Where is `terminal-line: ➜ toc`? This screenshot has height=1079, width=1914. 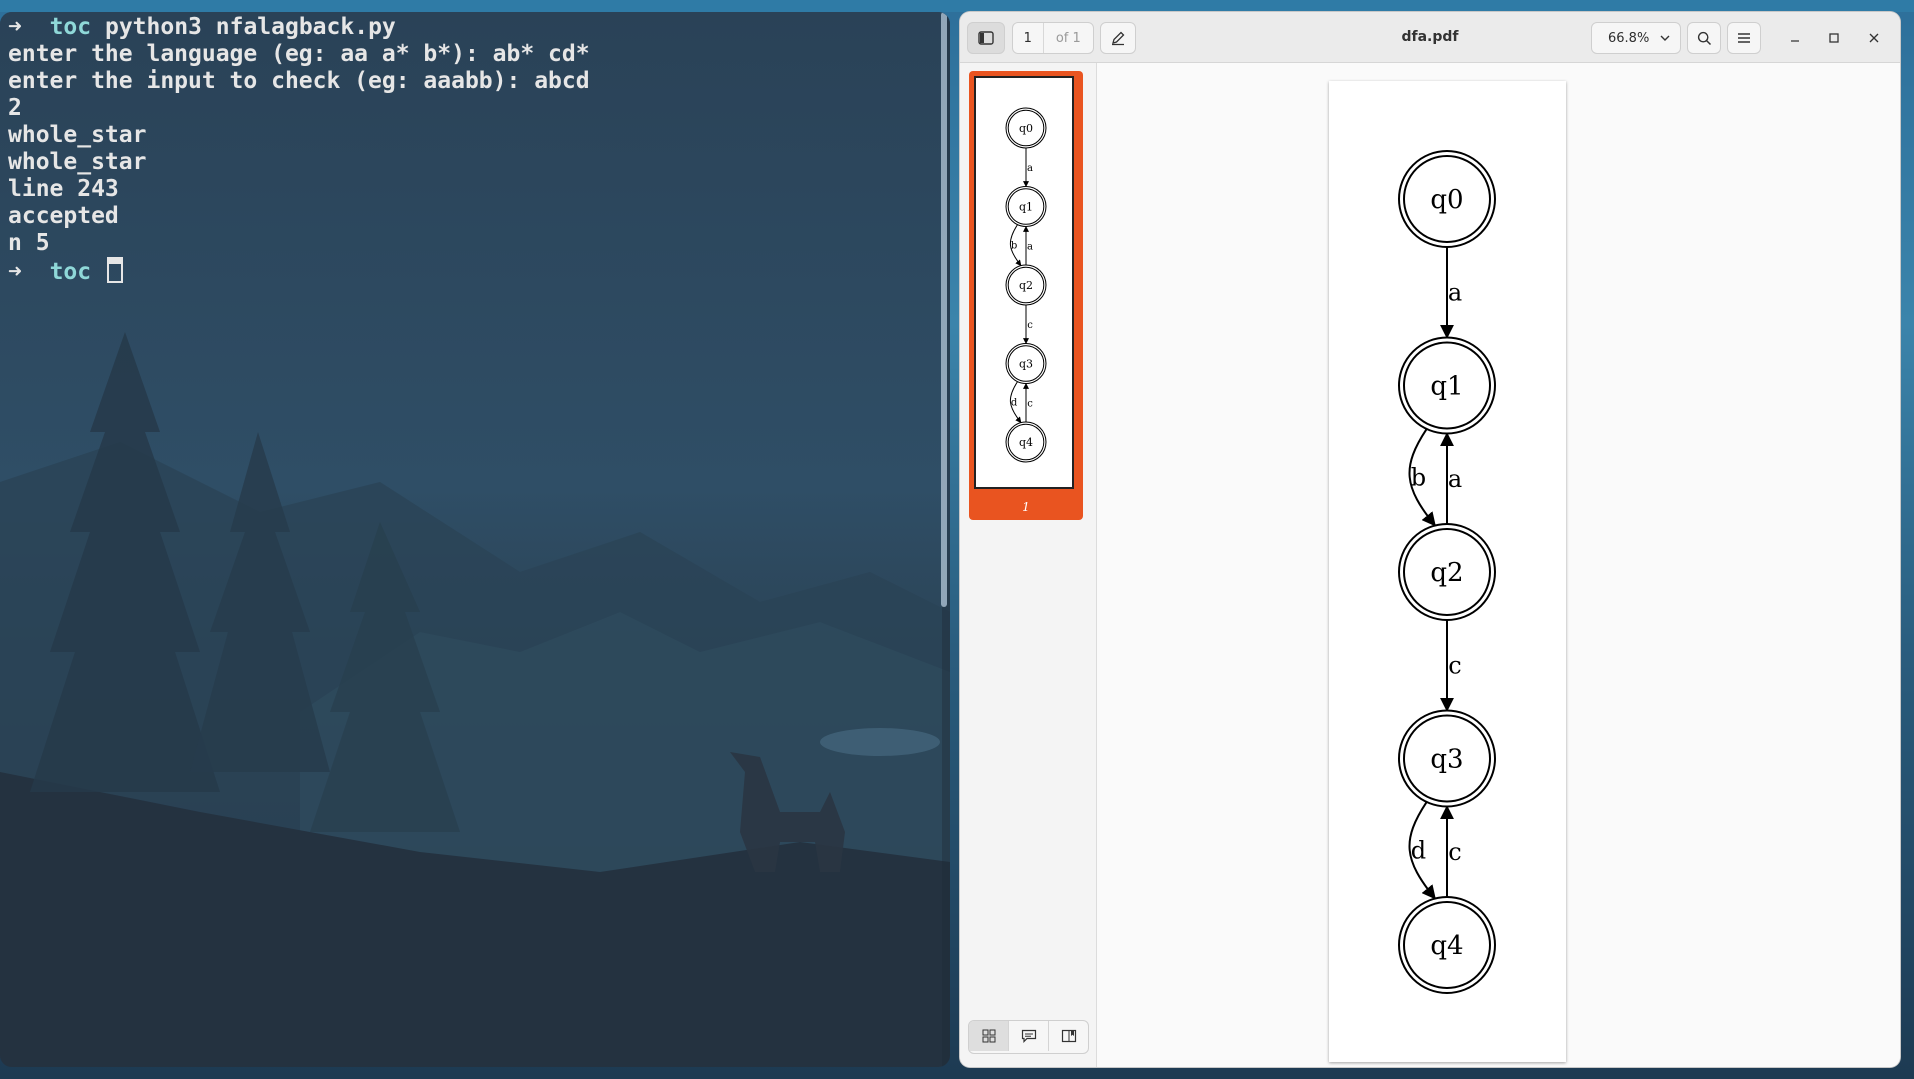
terminal-line: ➜ toc is located at coordinates (299, 271).